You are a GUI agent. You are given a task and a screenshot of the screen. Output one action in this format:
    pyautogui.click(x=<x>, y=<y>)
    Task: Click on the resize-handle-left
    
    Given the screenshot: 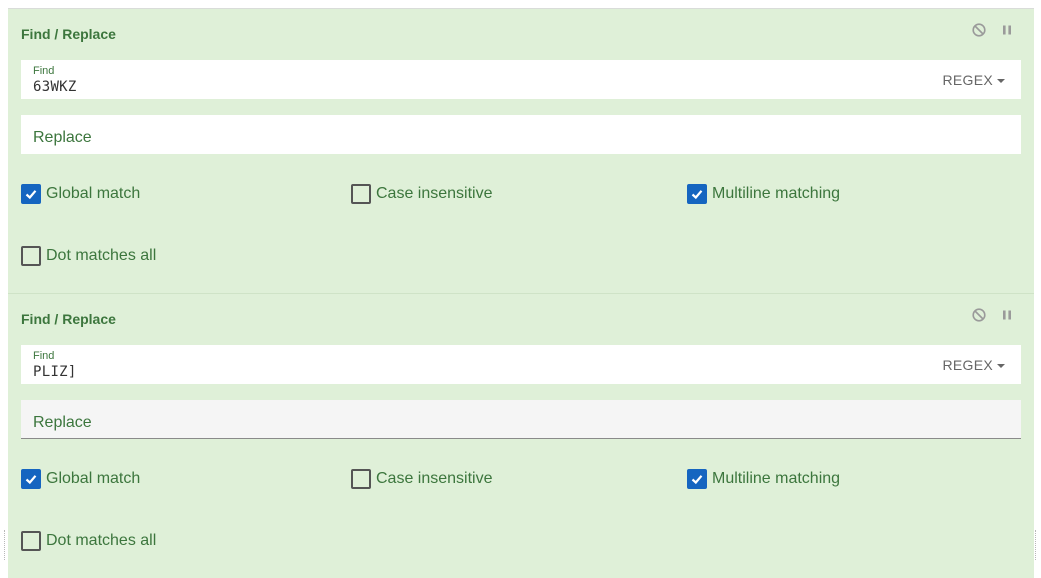 What is the action you would take?
    pyautogui.click(x=5, y=545)
    